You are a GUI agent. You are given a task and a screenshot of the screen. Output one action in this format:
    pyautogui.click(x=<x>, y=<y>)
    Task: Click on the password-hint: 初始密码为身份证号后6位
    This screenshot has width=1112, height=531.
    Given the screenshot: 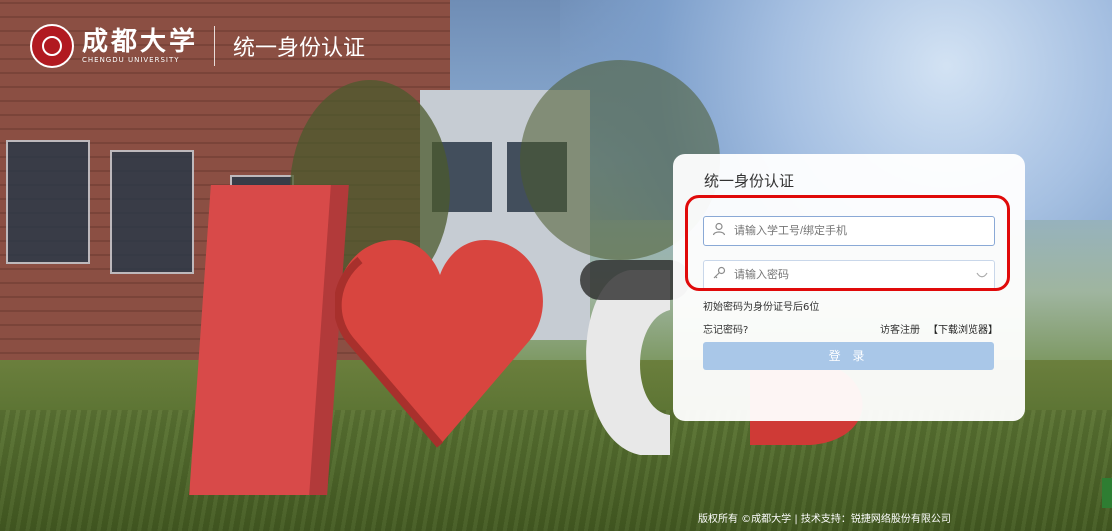 What is the action you would take?
    pyautogui.click(x=761, y=307)
    